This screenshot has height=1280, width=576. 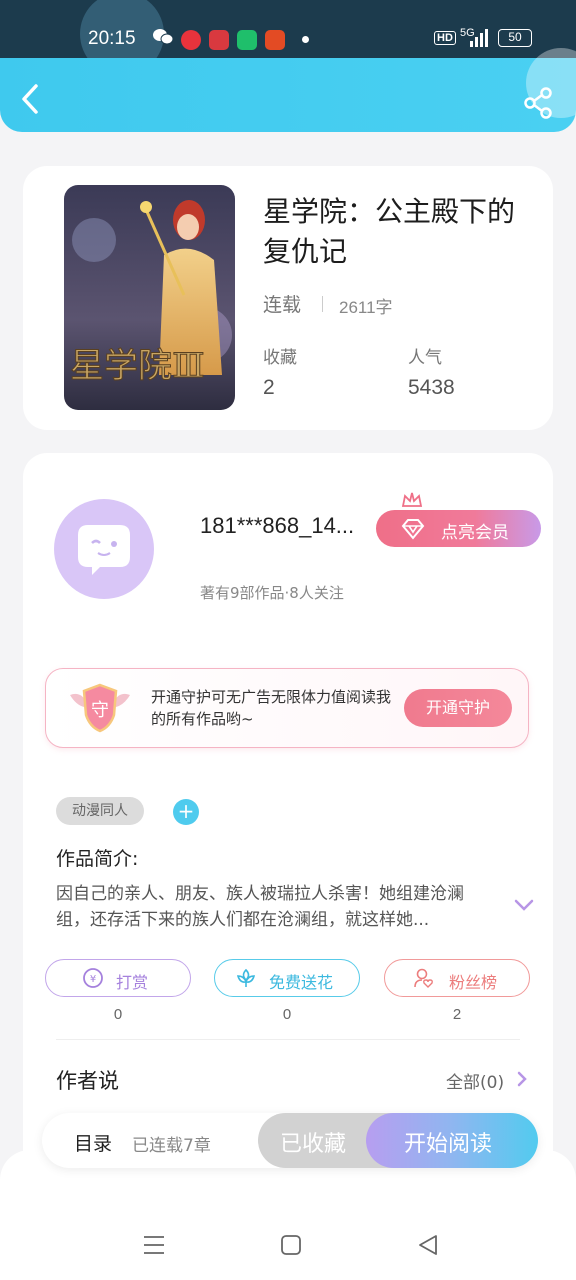 I want to click on share-icon, so click(x=539, y=103).